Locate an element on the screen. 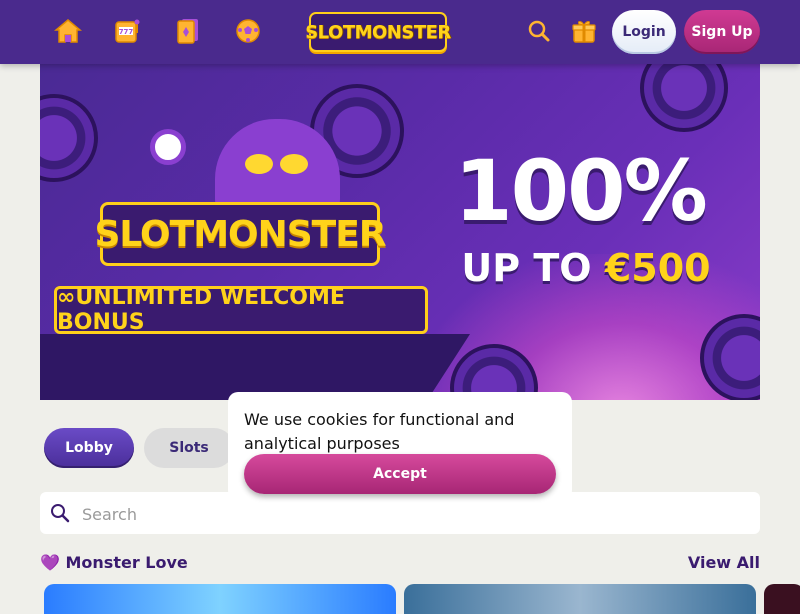  svg-text: 777 is located at coordinates (126, 32).